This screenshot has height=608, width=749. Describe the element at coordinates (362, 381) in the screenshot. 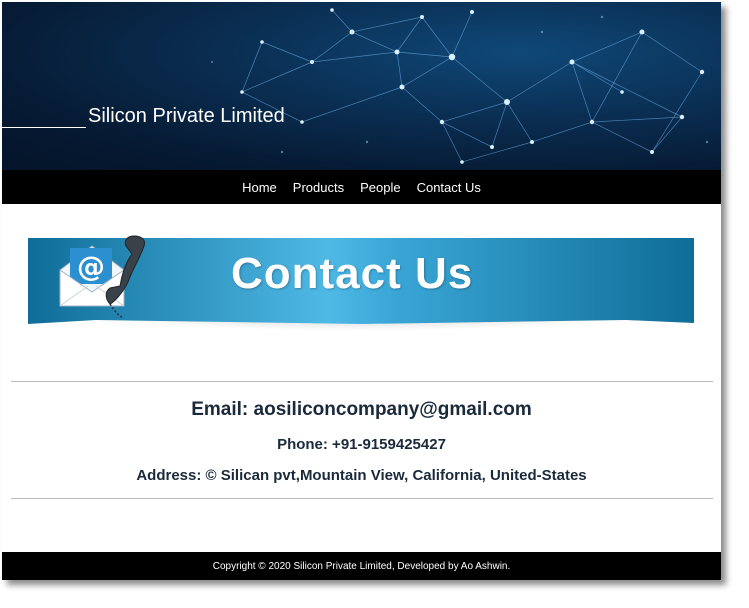

I see `divider-top` at that location.